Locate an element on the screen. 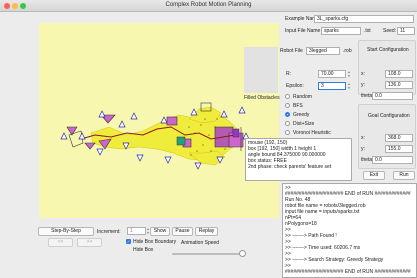 This screenshot has height=278, width=417. prev-button: << is located at coordinates (60, 242).